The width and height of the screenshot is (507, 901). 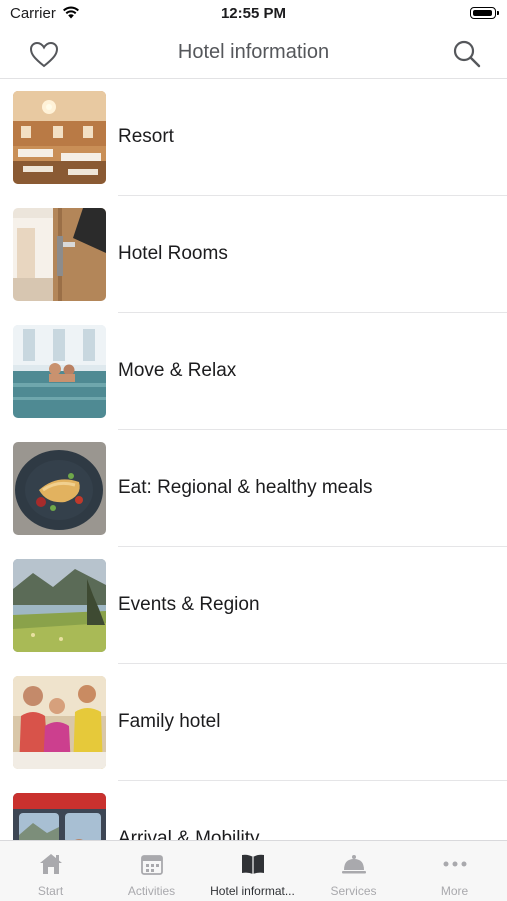 I want to click on navigation-bar: Hotel information, so click(x=253, y=53).